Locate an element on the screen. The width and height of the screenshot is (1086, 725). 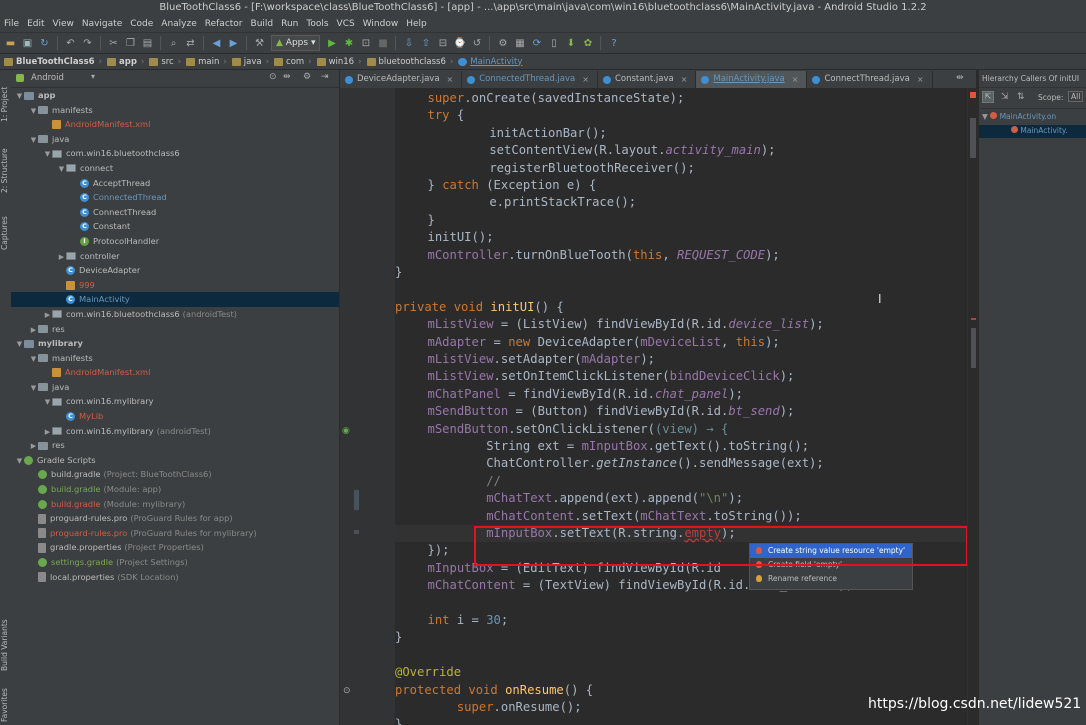
project-structure-icon: ▦ is located at coordinates (519, 43).